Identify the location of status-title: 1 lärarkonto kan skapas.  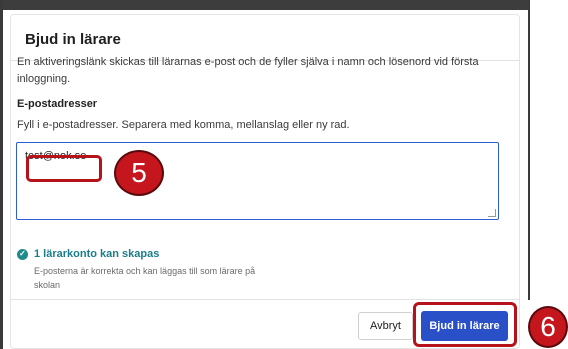
(97, 254).